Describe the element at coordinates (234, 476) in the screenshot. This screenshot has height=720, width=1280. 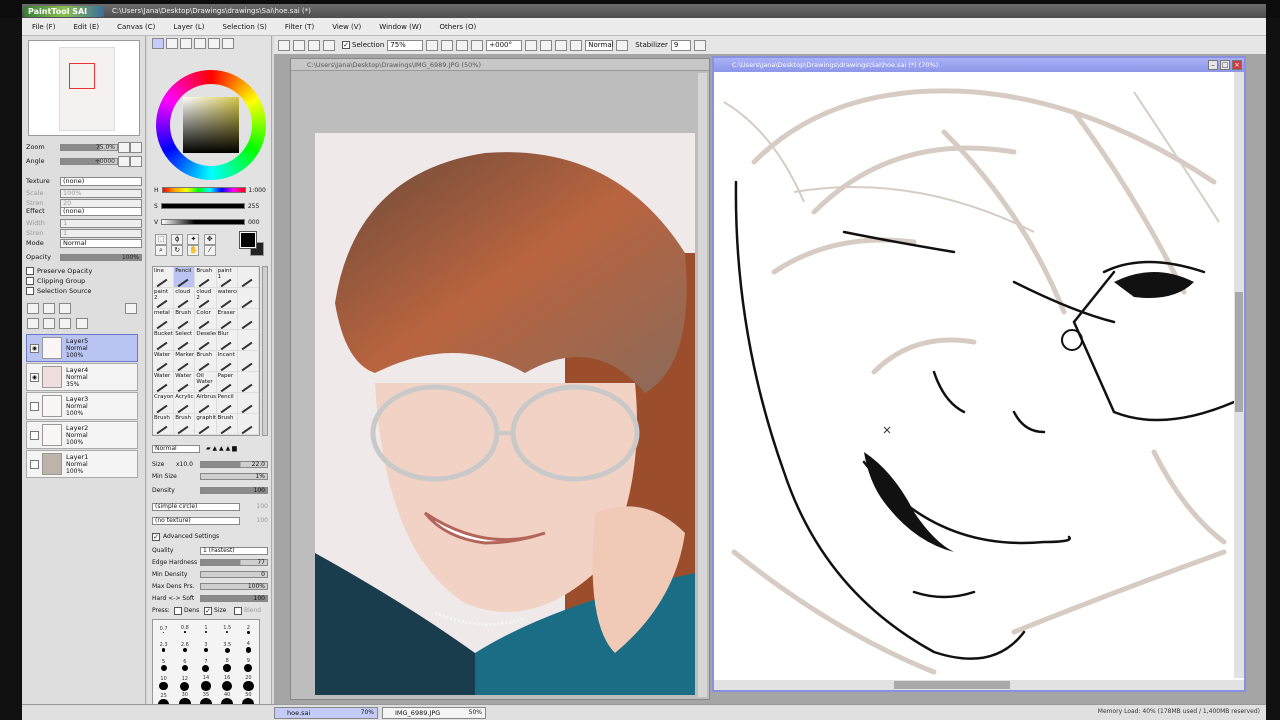
I see `min-size-slider: 1%` at that location.